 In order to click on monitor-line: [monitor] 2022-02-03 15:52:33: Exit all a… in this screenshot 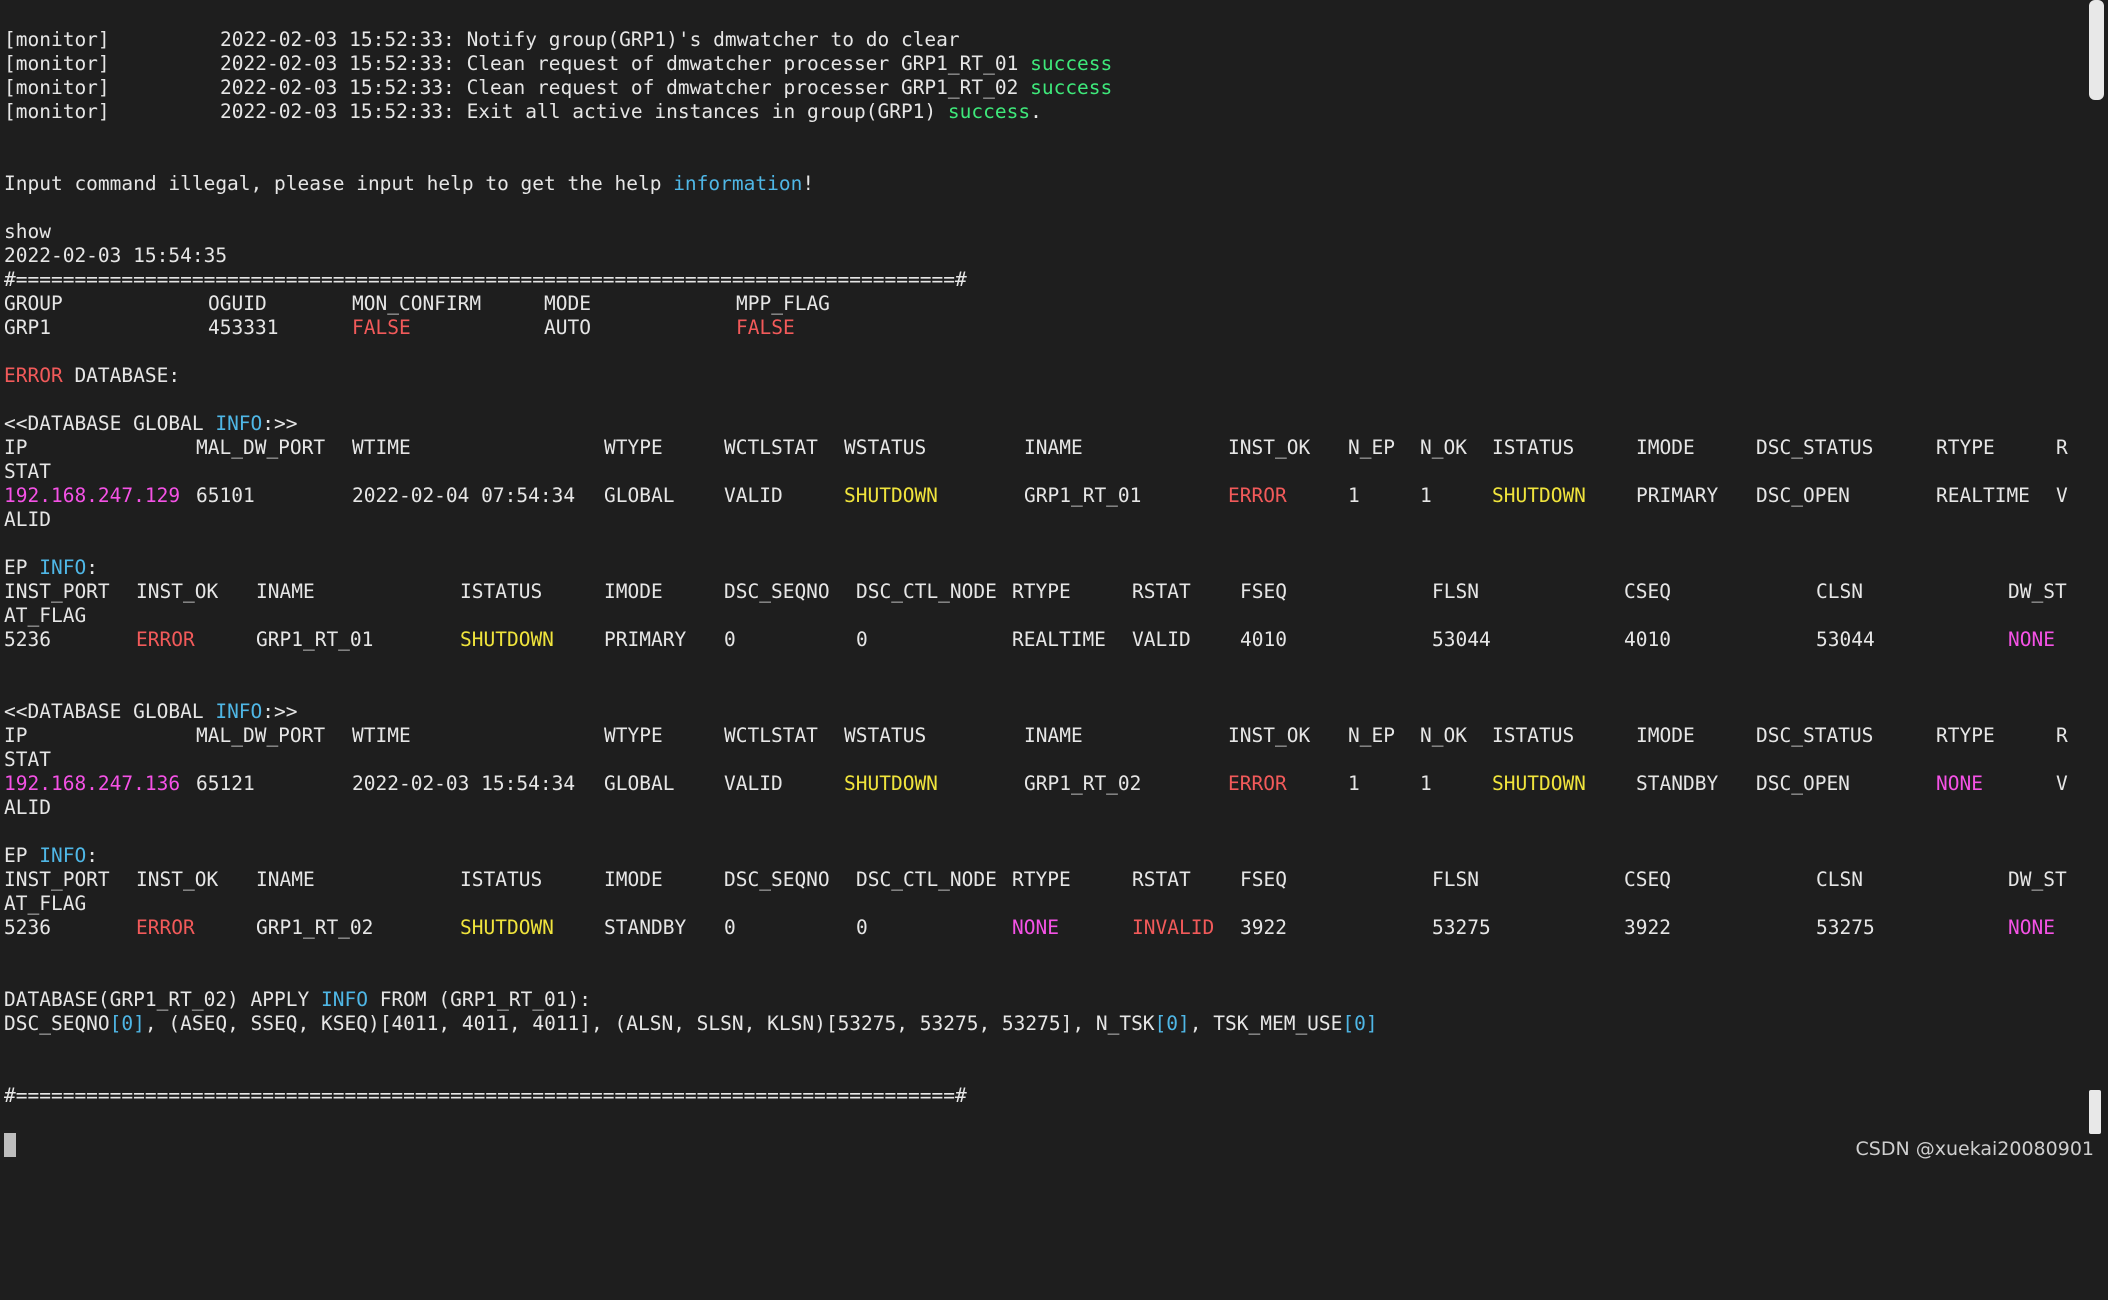, I will do `click(1044, 112)`.